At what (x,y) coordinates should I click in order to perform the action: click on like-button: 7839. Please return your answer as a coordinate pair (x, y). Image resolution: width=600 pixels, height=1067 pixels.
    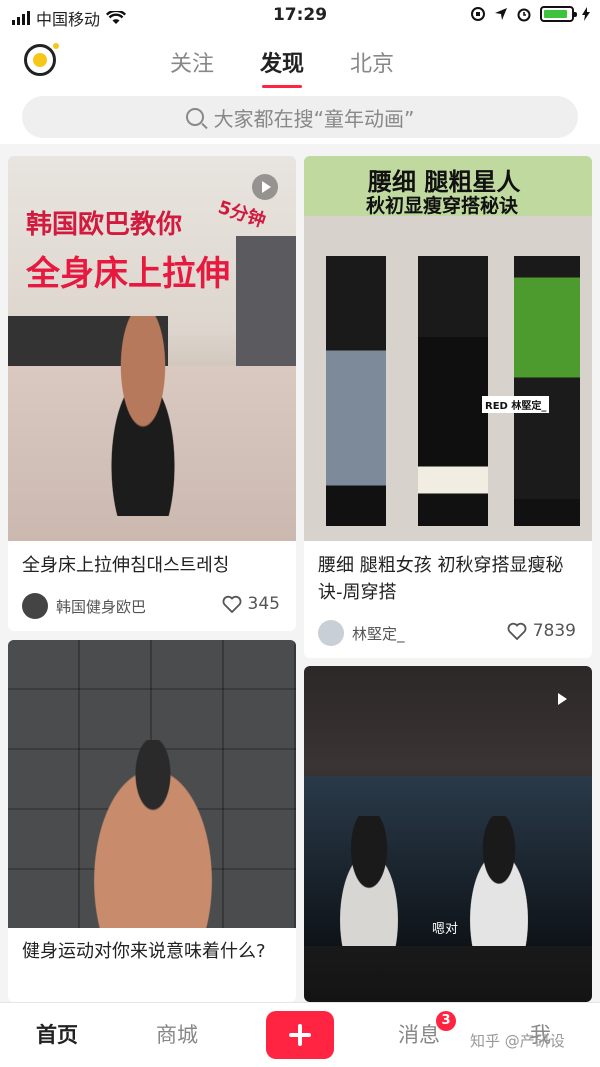
    Looking at the image, I should click on (541, 631).